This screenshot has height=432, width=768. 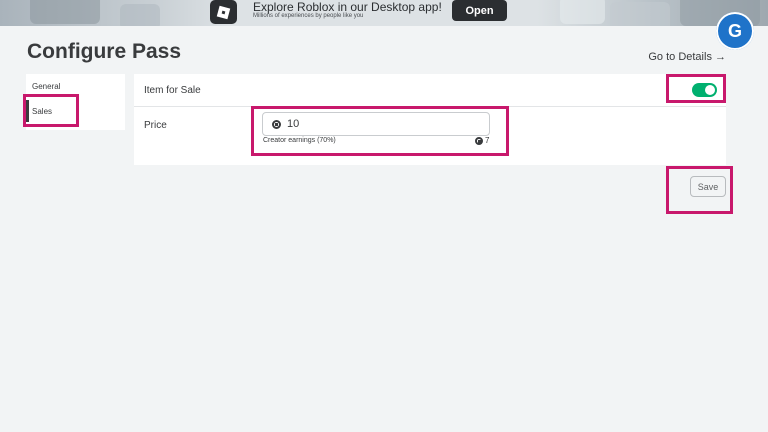 I want to click on sidebar-item-general: General, so click(x=46, y=86).